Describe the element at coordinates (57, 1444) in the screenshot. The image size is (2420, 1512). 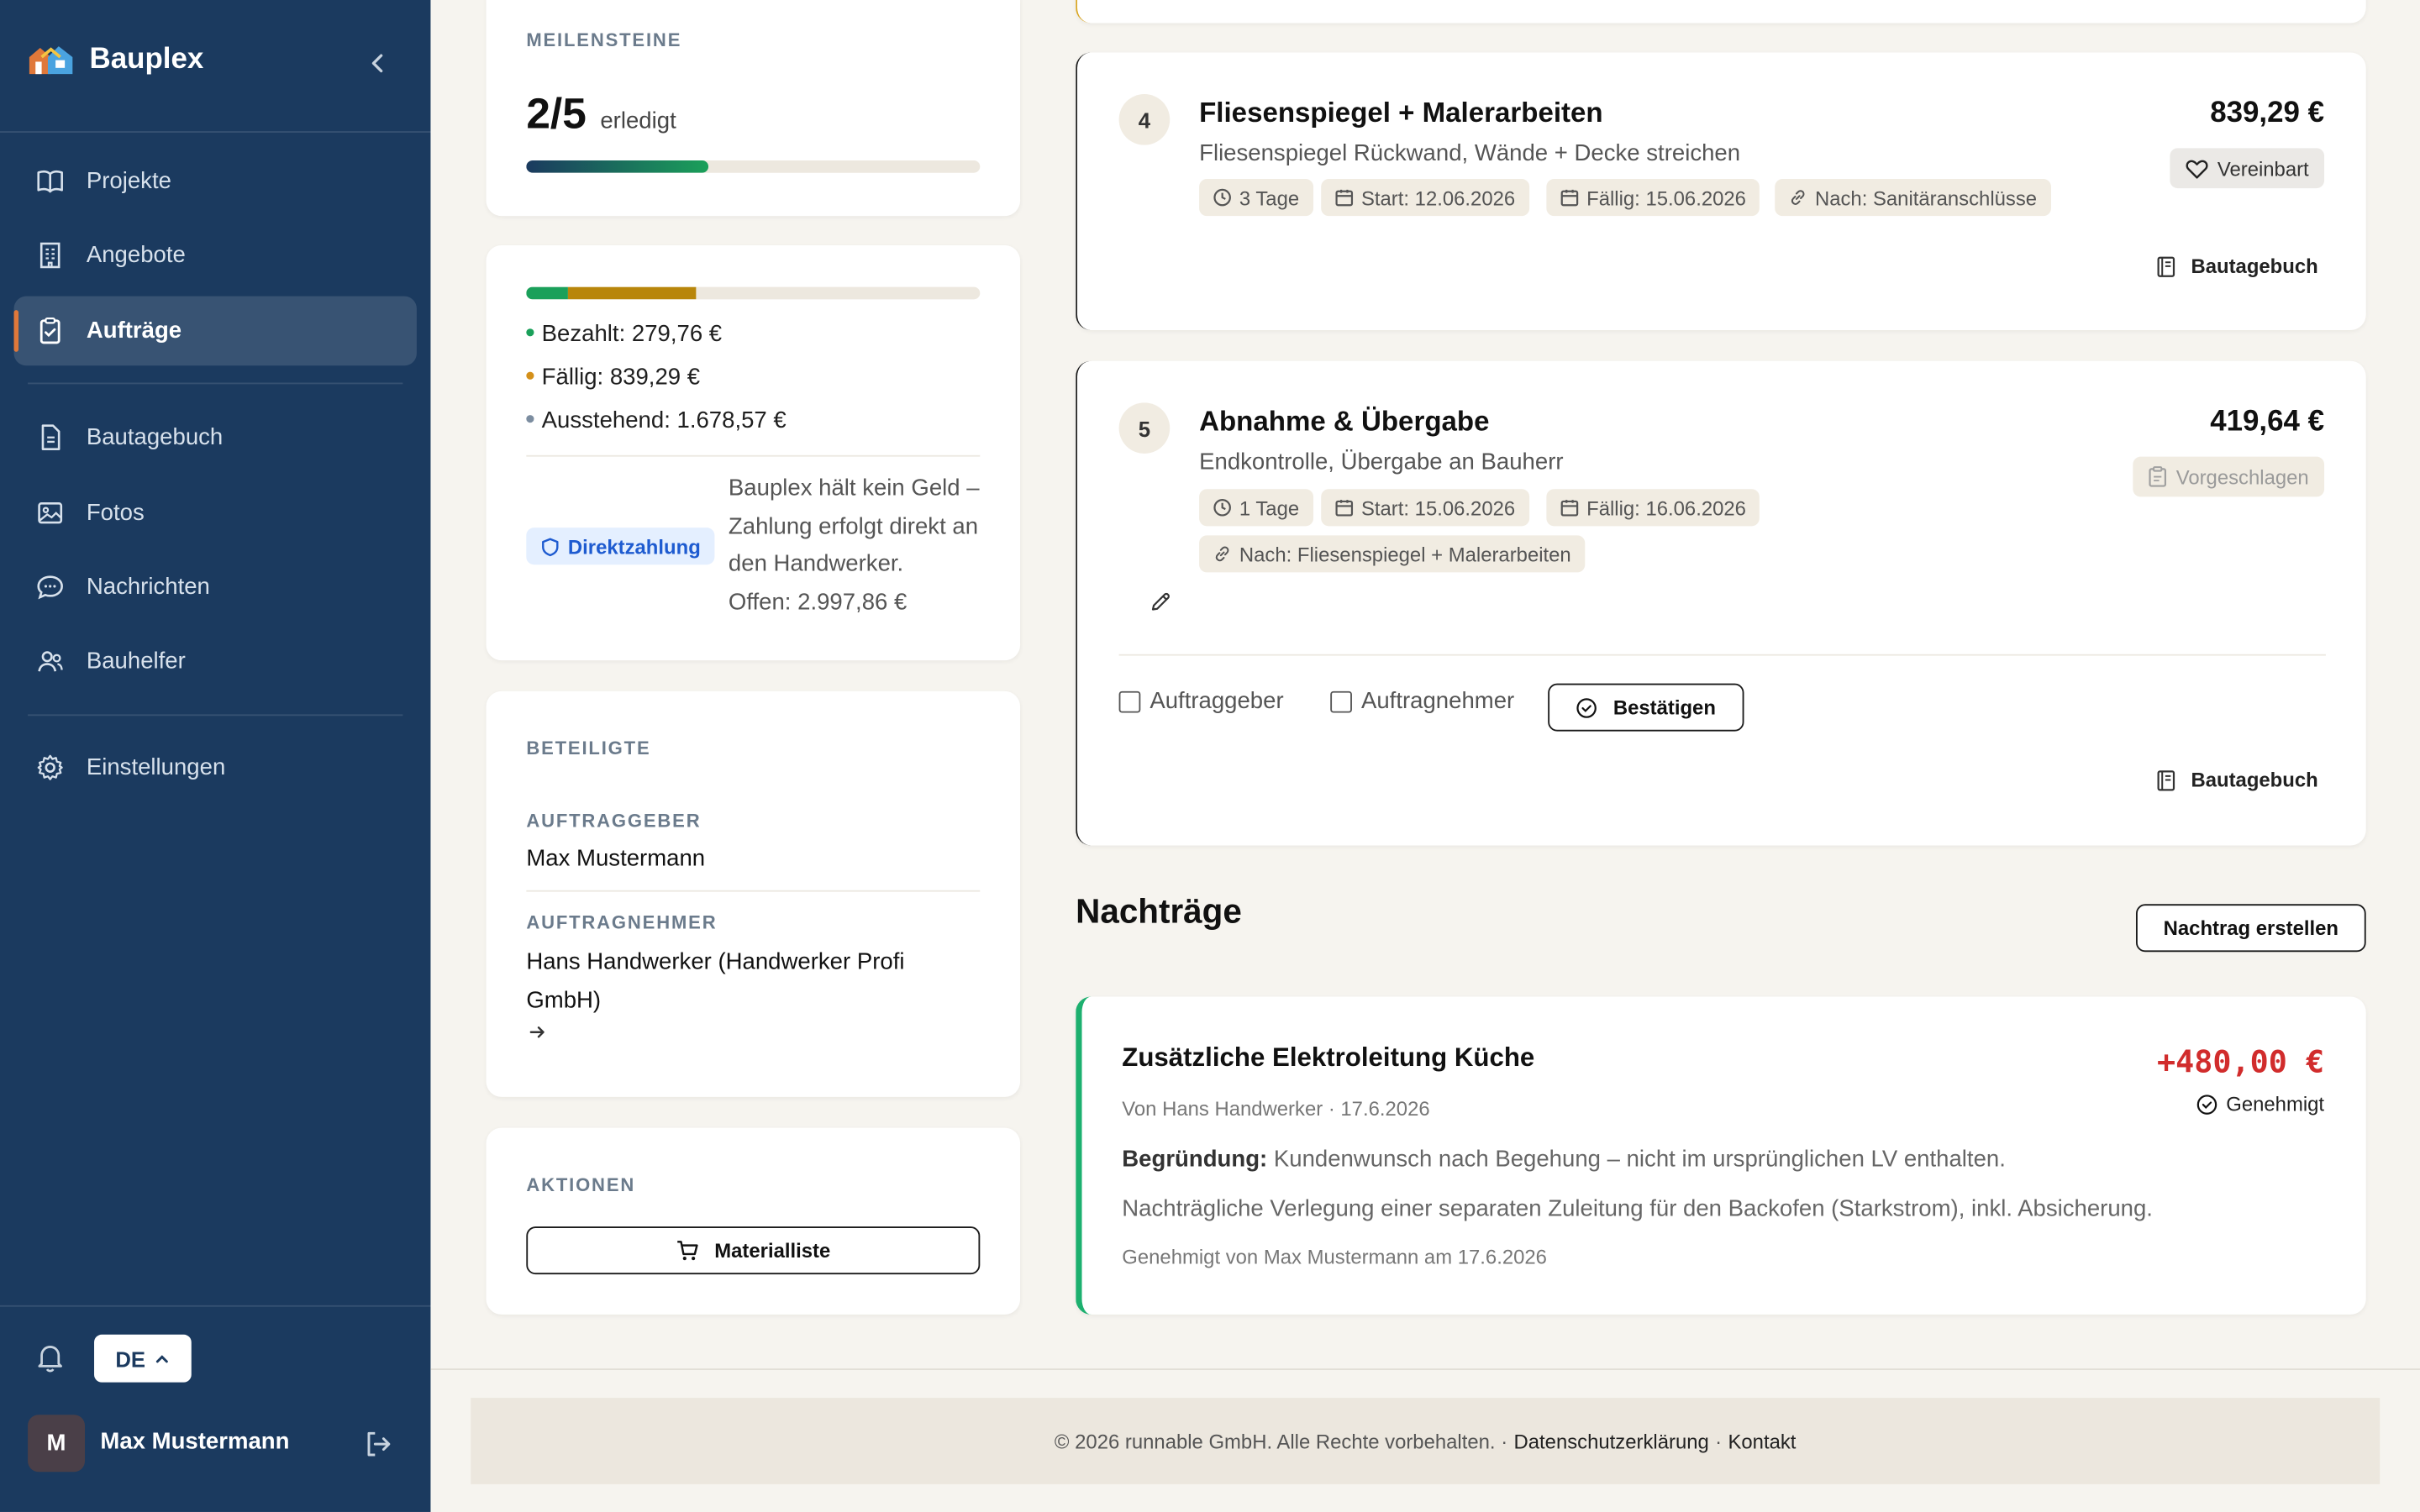
I see `avatar: M` at that location.